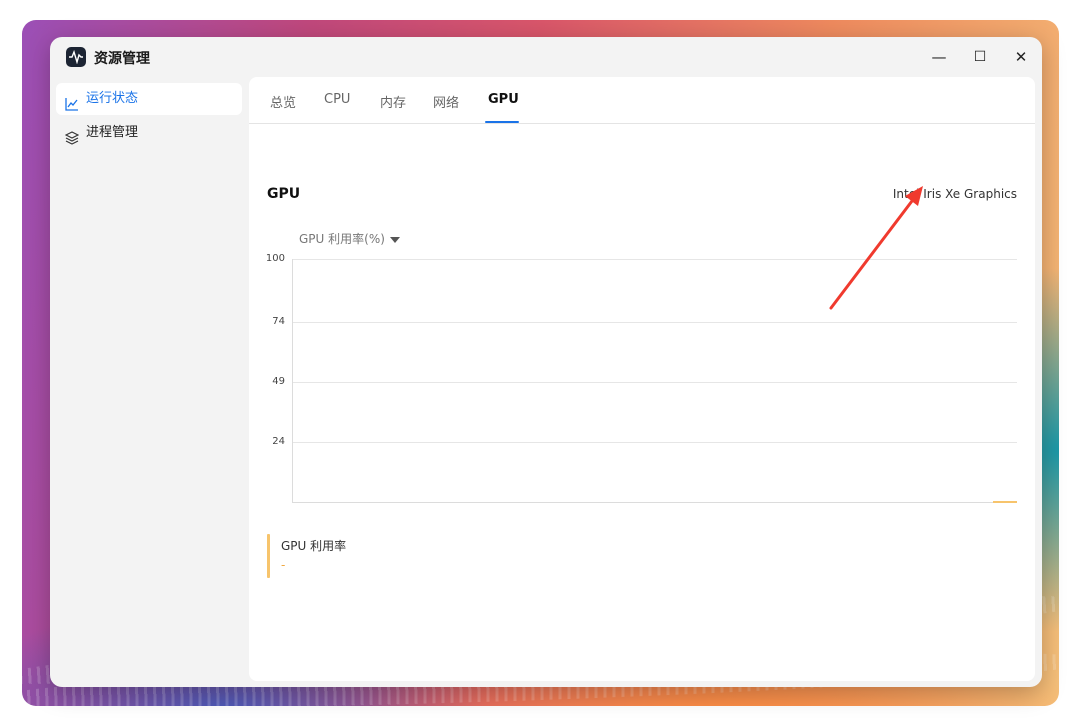 The height and width of the screenshot is (726, 1080). I want to click on metric-dropdown: GPU 利用率(%), so click(349, 238).